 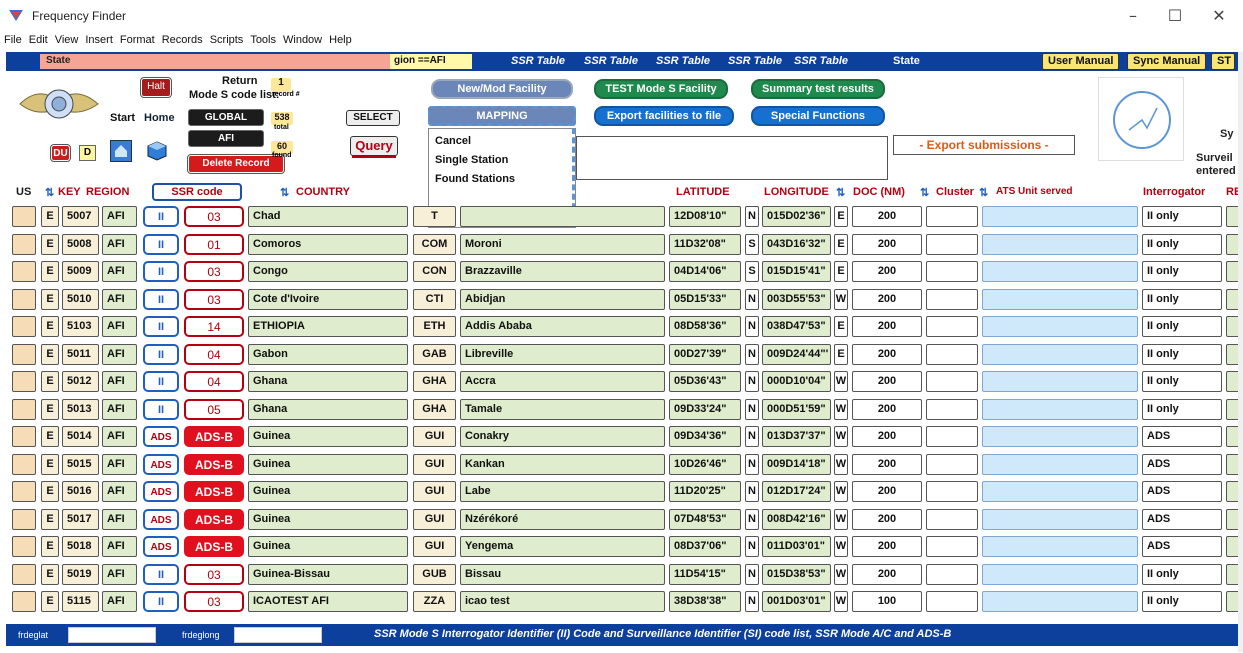 I want to click on key-cell: 5018, so click(x=80, y=546).